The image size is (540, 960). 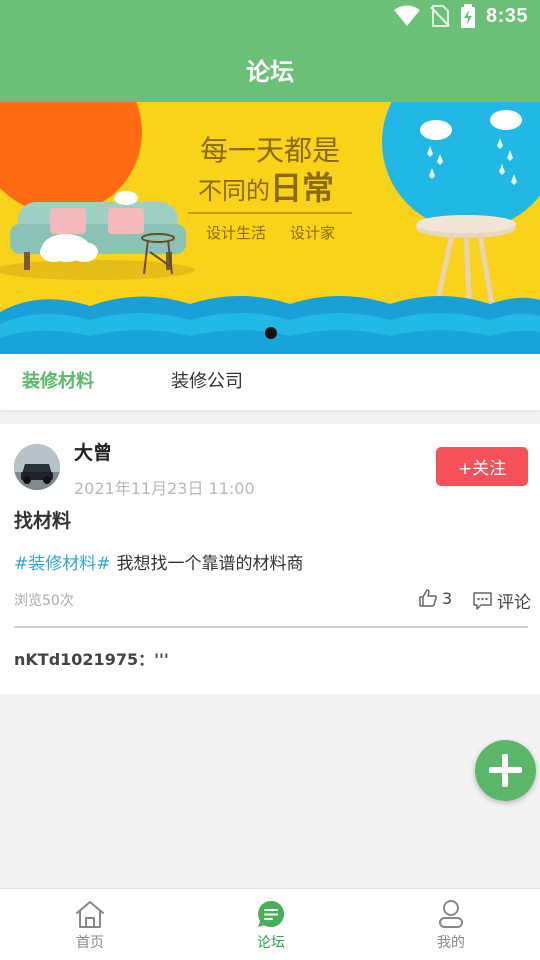 I want to click on status-icons: 8:35, so click(x=460, y=16).